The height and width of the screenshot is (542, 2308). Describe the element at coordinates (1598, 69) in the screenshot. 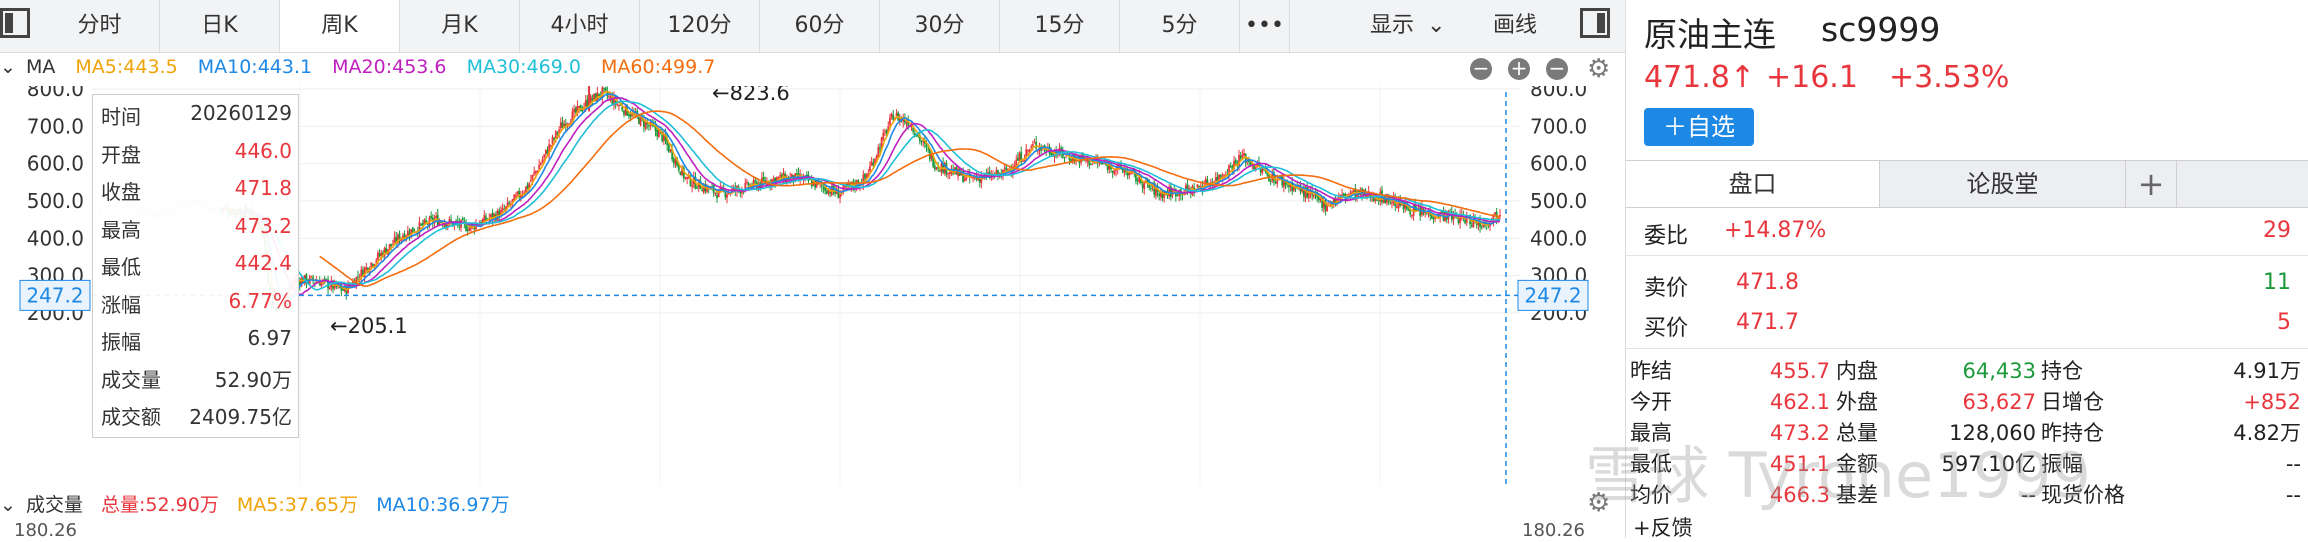

I see `gear-icon: ⚙` at that location.